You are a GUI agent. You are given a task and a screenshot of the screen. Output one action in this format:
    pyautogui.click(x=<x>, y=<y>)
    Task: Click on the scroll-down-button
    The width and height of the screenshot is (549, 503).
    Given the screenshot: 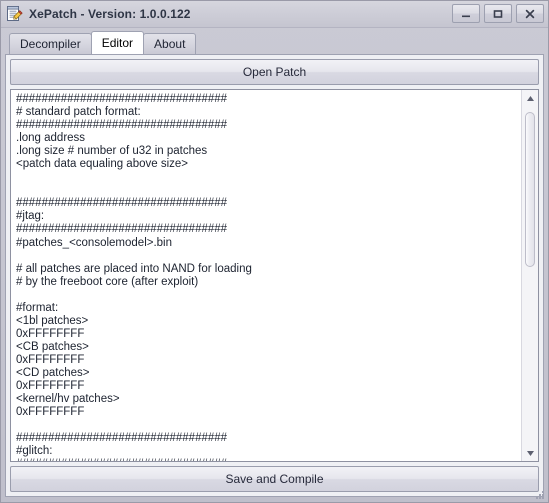 What is the action you would take?
    pyautogui.click(x=530, y=453)
    